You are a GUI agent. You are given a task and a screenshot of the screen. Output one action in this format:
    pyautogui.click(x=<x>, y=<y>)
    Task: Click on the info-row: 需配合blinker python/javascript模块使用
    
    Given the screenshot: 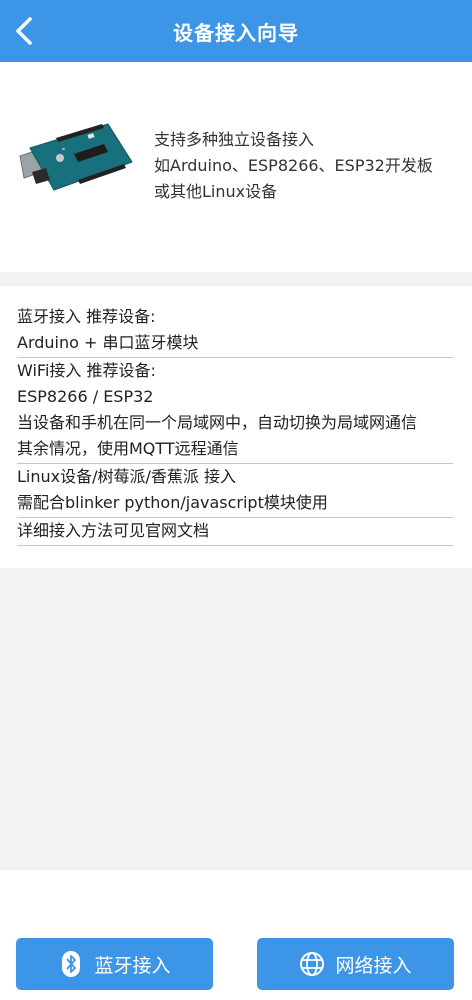 What is the action you would take?
    pyautogui.click(x=235, y=504)
    